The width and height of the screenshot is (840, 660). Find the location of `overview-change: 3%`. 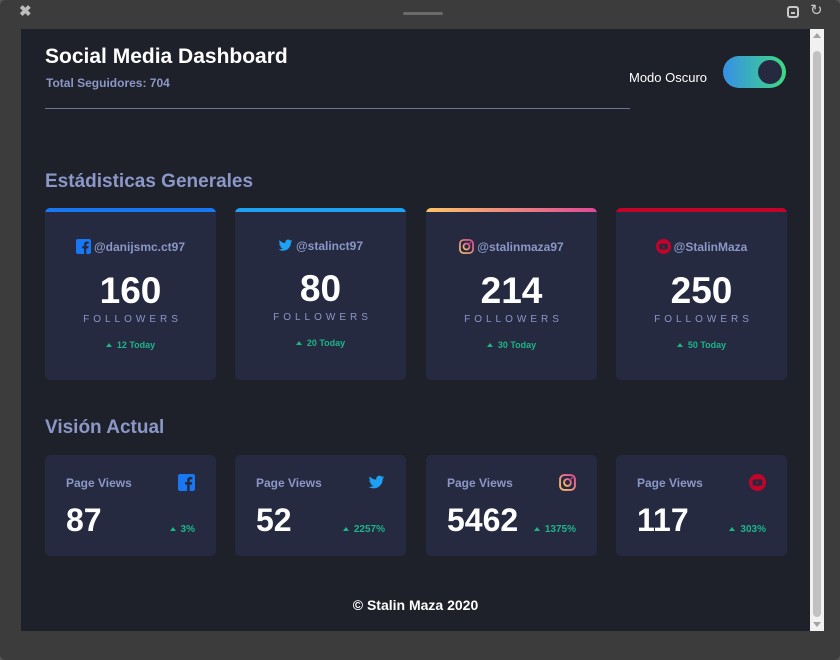

overview-change: 3% is located at coordinates (182, 529).